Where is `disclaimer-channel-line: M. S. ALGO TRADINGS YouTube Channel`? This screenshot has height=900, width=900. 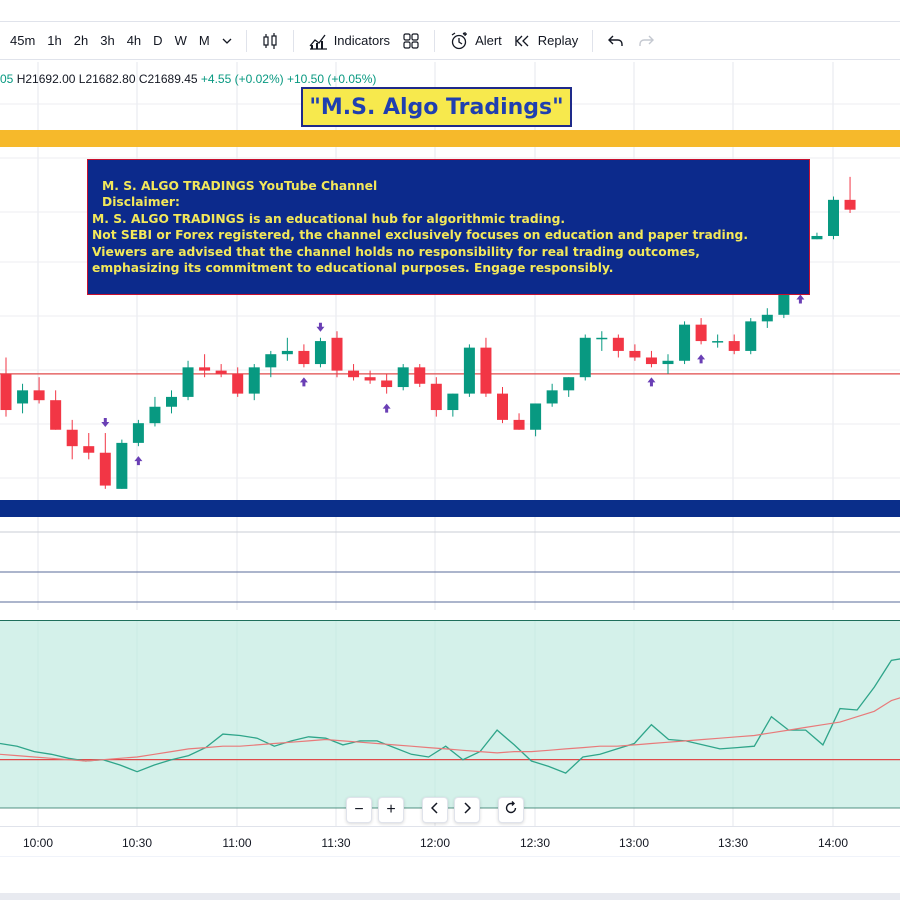 disclaimer-channel-line: M. S. ALGO TRADINGS YouTube Channel is located at coordinates (240, 186).